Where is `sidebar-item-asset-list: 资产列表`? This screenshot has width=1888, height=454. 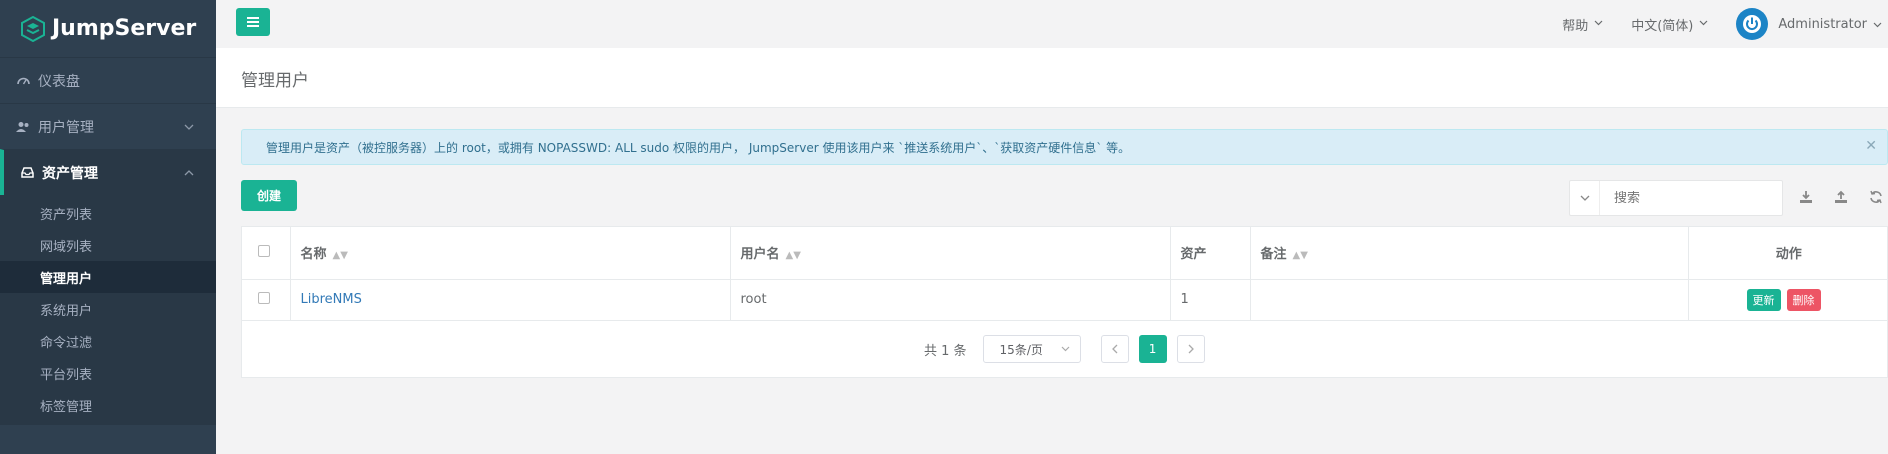 sidebar-item-asset-list: 资产列表 is located at coordinates (108, 213).